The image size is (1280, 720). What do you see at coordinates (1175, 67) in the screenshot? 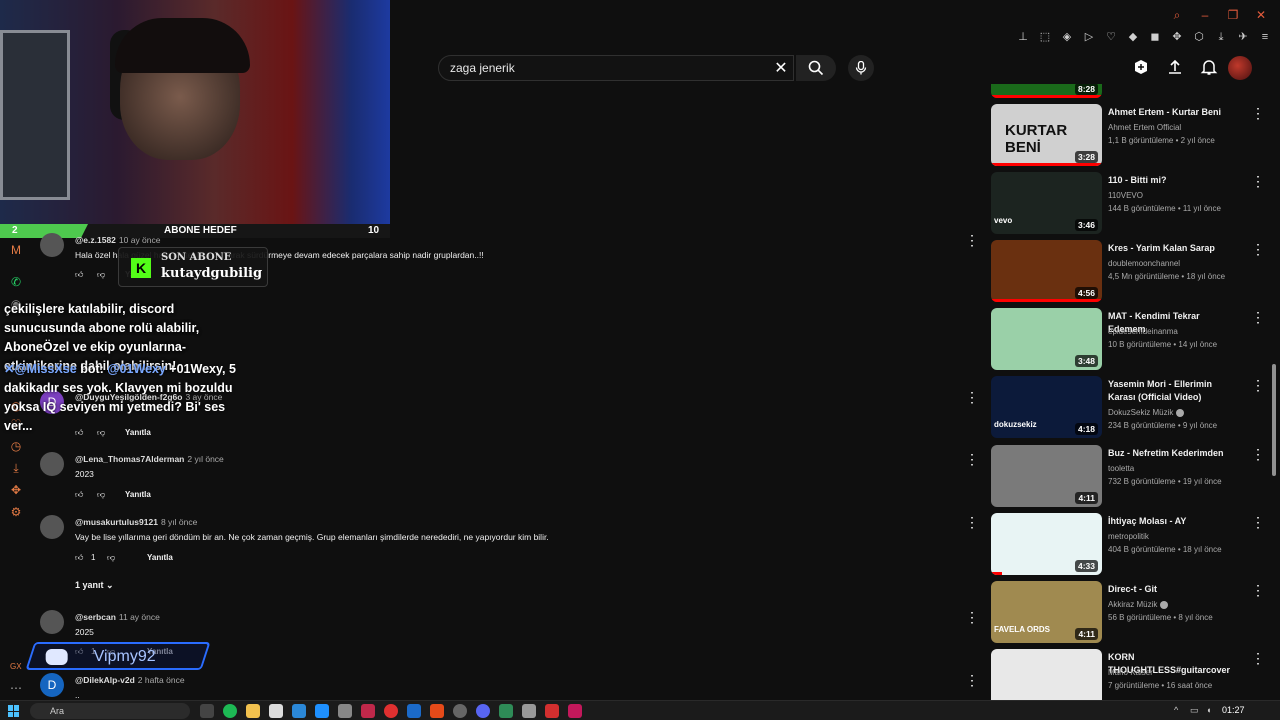
I see `upload-icon` at bounding box center [1175, 67].